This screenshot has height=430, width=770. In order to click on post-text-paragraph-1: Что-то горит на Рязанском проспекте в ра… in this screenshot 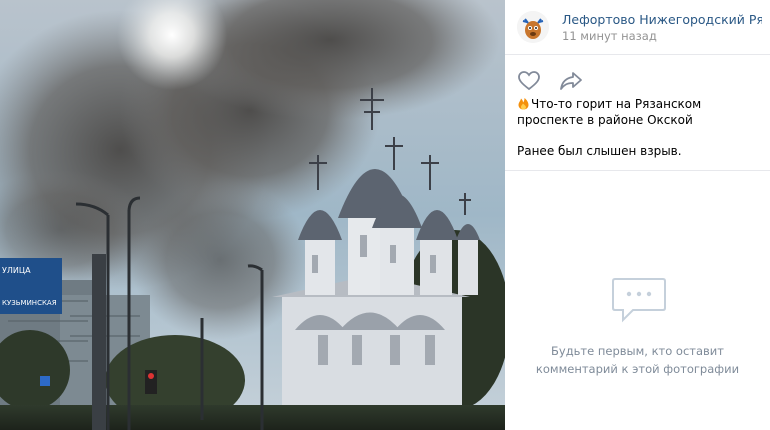, I will do `click(641, 112)`.